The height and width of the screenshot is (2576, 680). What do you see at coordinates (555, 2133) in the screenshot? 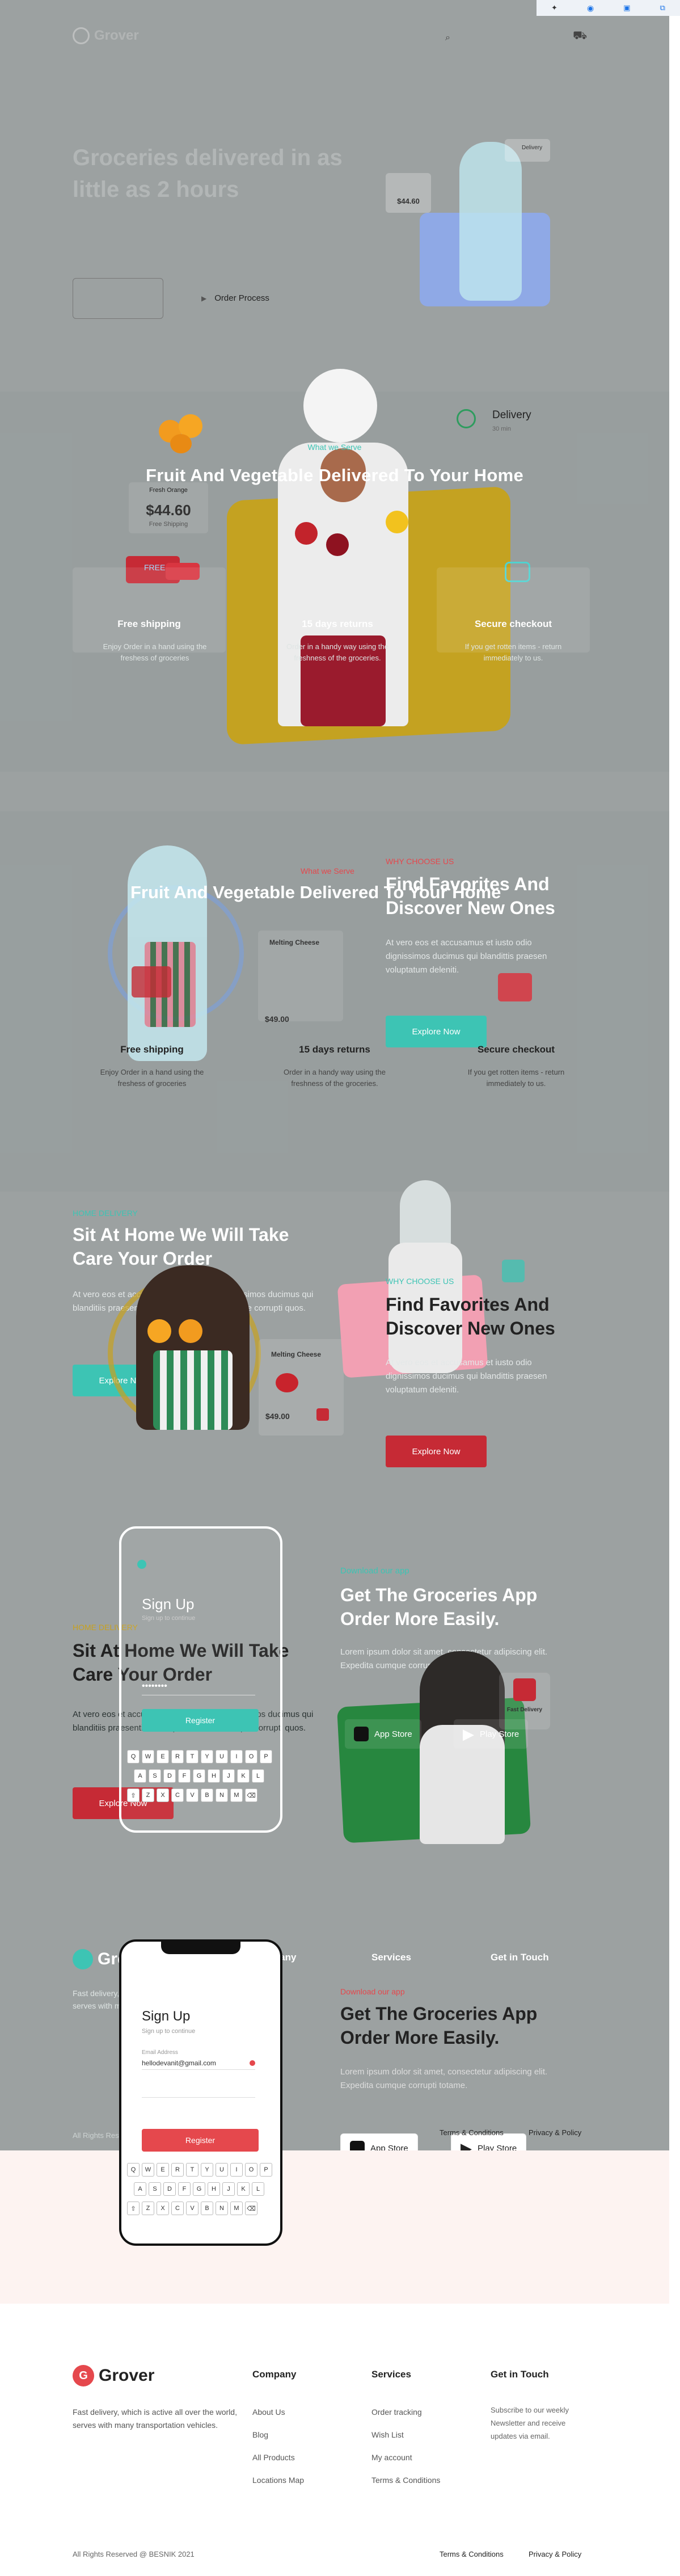
I see `ghost-privacy-link: Privacy & Policy` at bounding box center [555, 2133].